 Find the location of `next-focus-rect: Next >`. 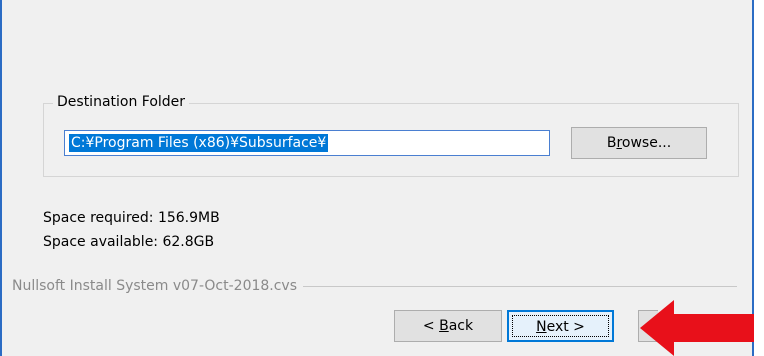

next-focus-rect: Next > is located at coordinates (560, 326).